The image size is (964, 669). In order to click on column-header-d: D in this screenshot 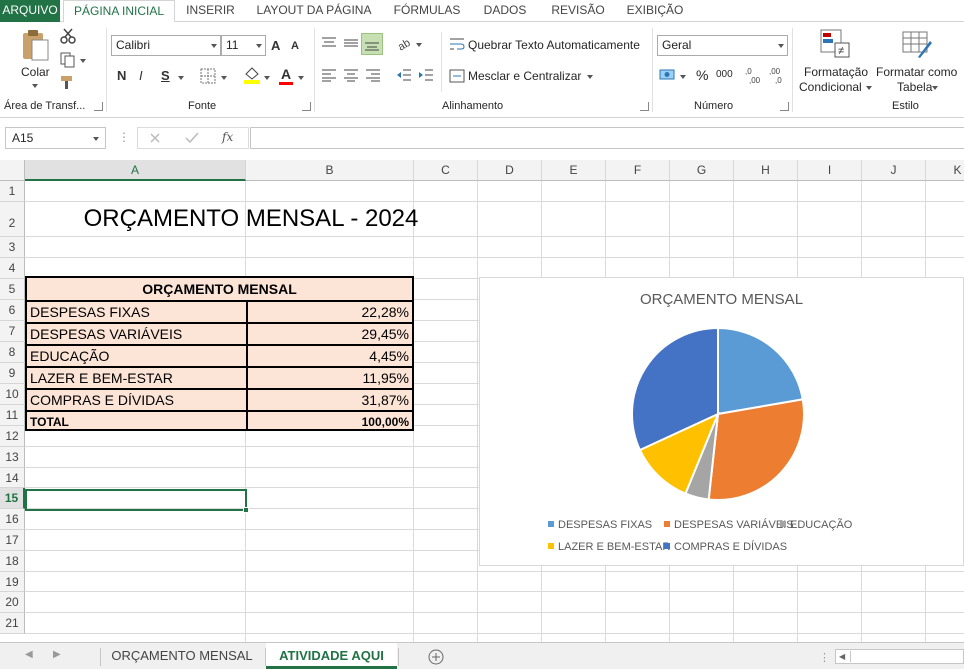, I will do `click(510, 170)`.